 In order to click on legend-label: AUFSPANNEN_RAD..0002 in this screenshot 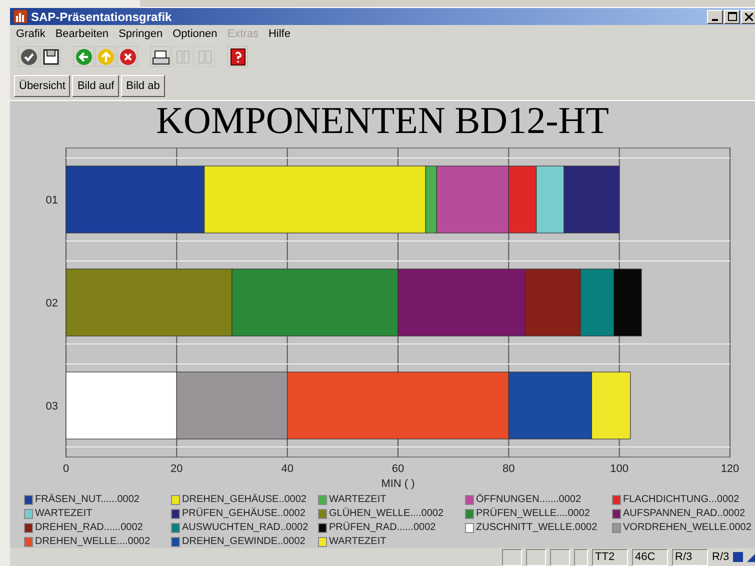, I will do `click(684, 514)`.